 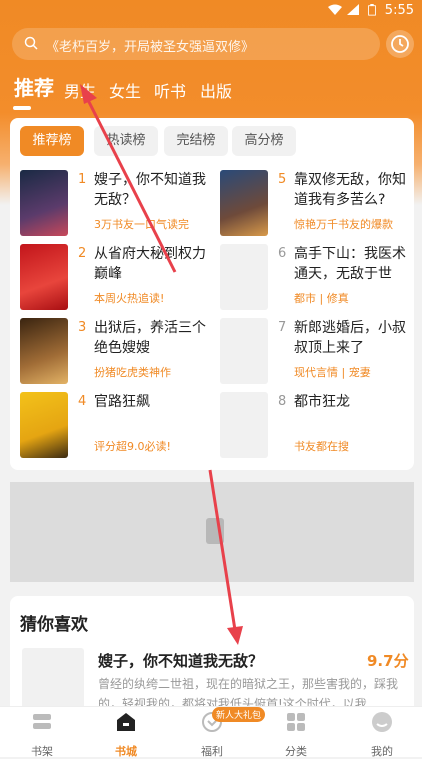 What do you see at coordinates (282, 179) in the screenshot?
I see `book-rank: 5` at bounding box center [282, 179].